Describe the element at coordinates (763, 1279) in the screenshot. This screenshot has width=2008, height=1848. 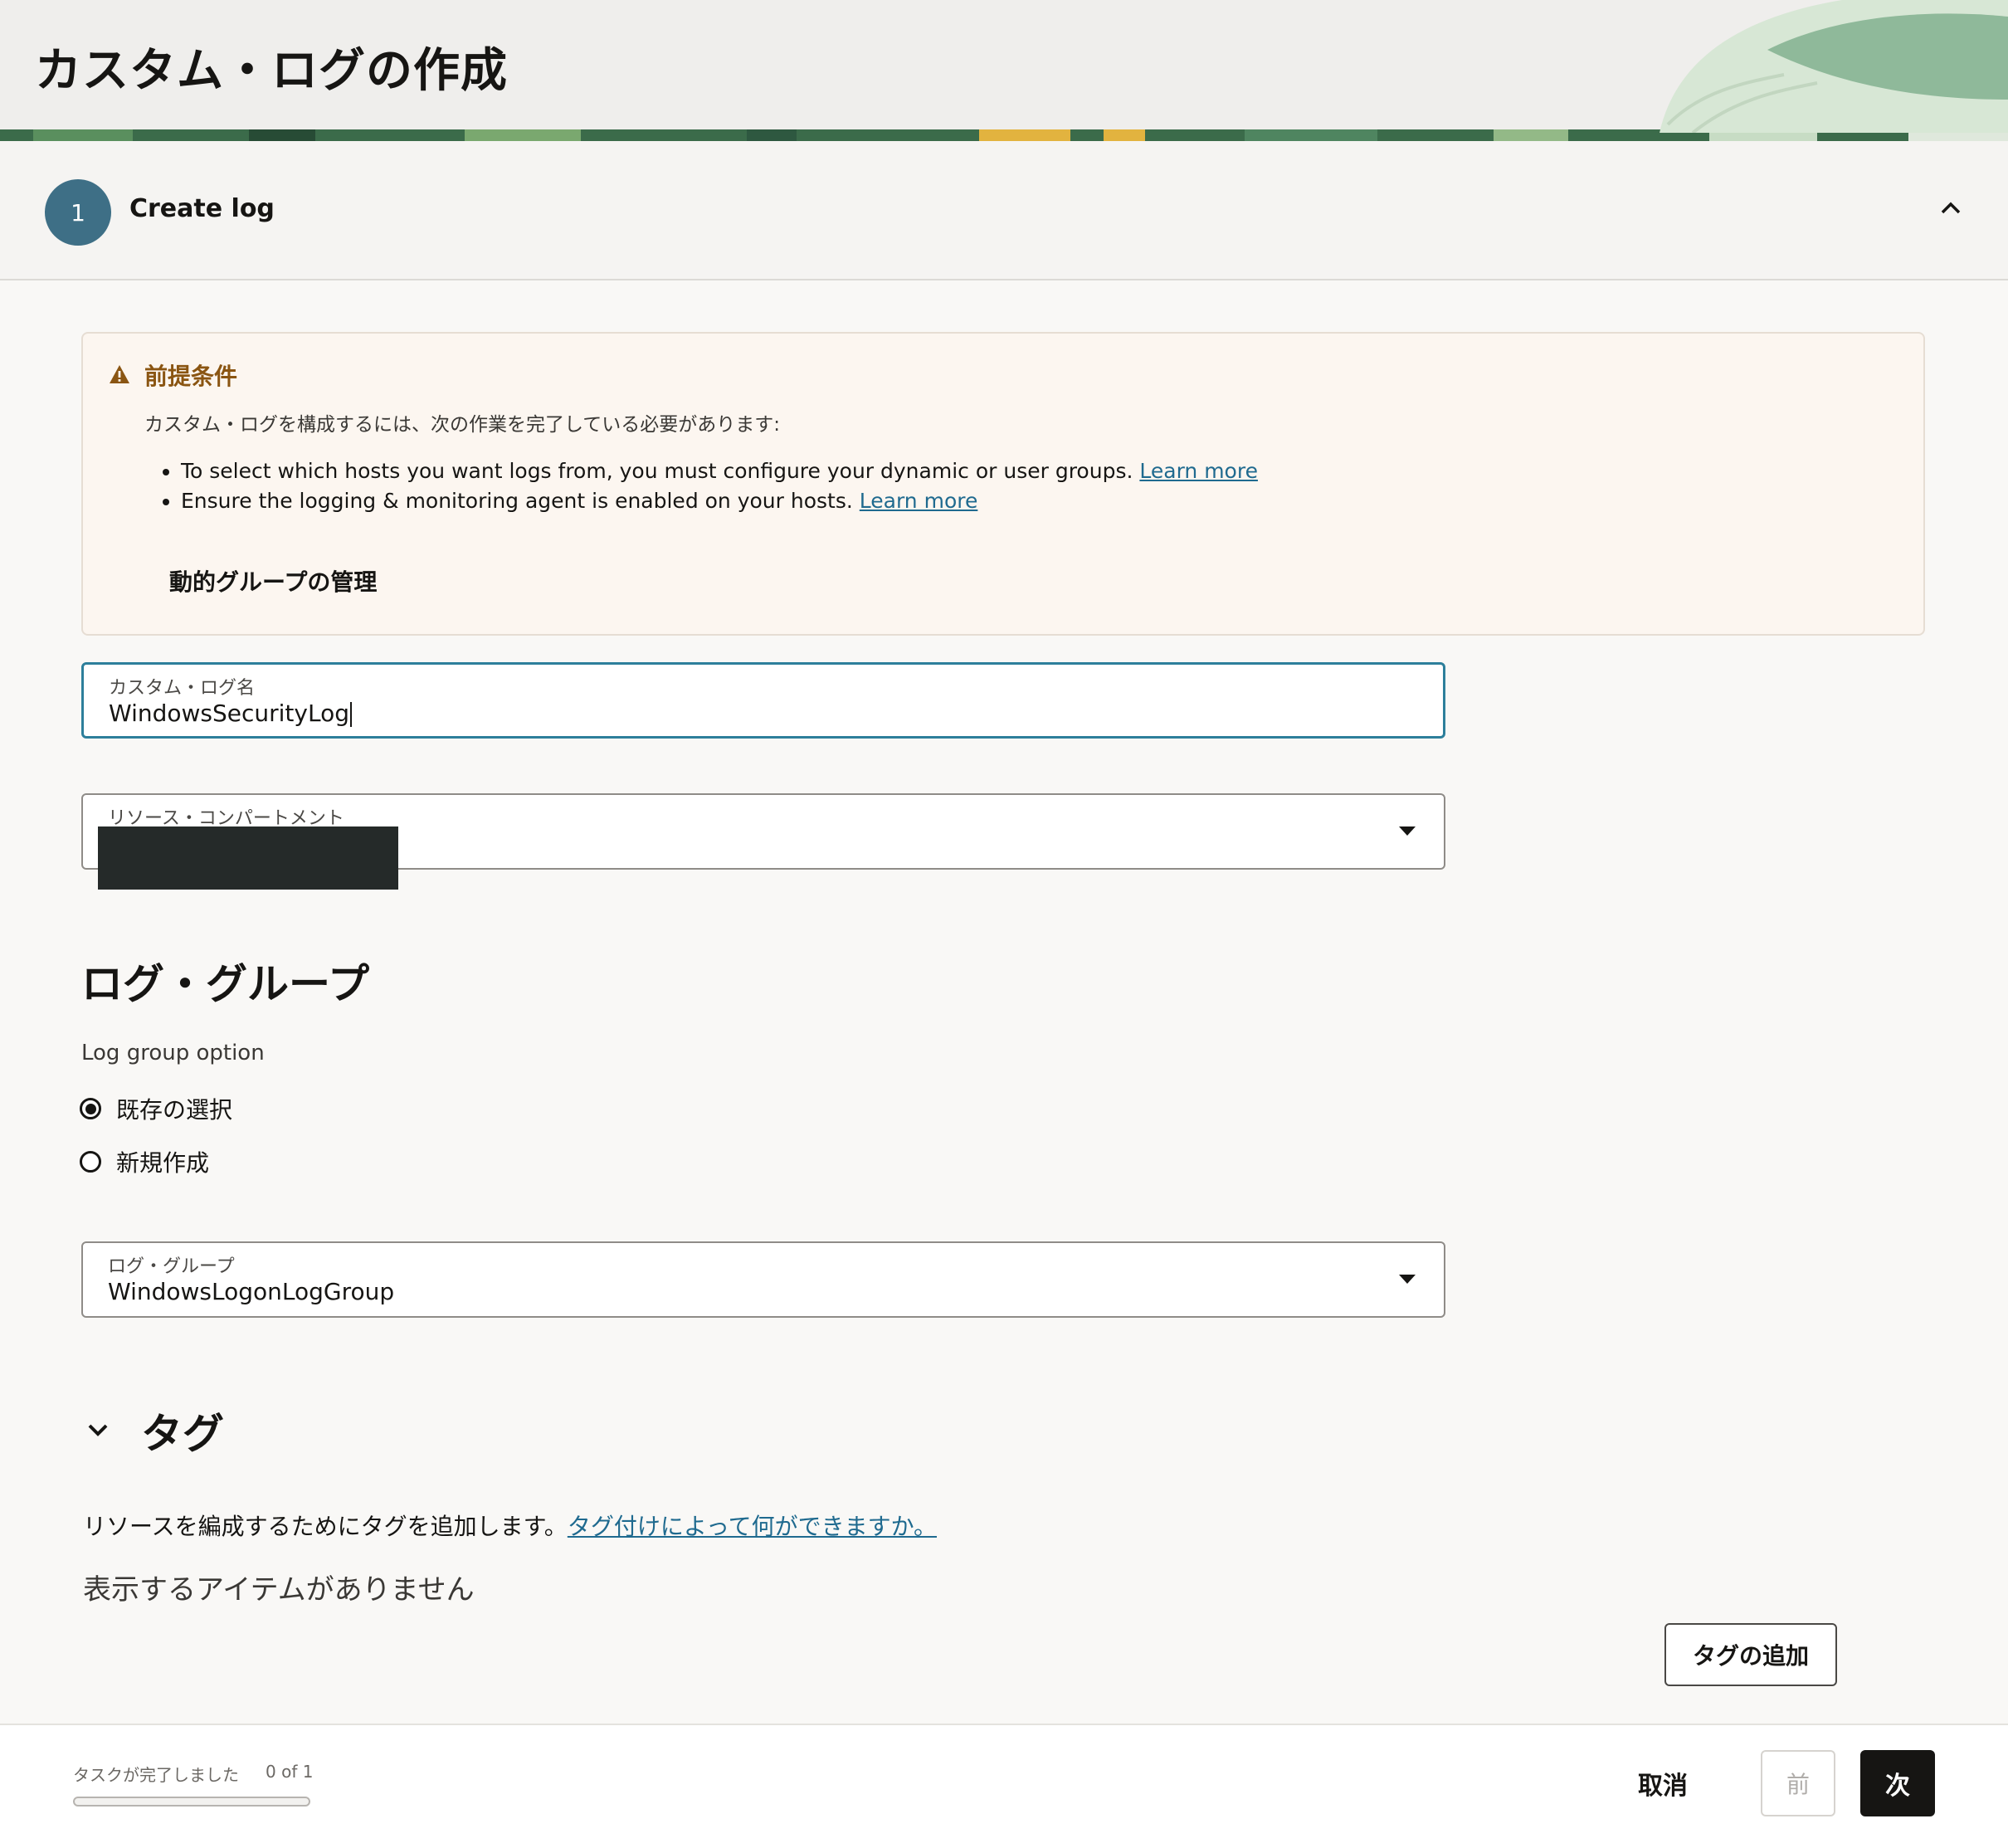
I see `log-group-select: ログ・グループ WindowsLogonLogGroup` at that location.